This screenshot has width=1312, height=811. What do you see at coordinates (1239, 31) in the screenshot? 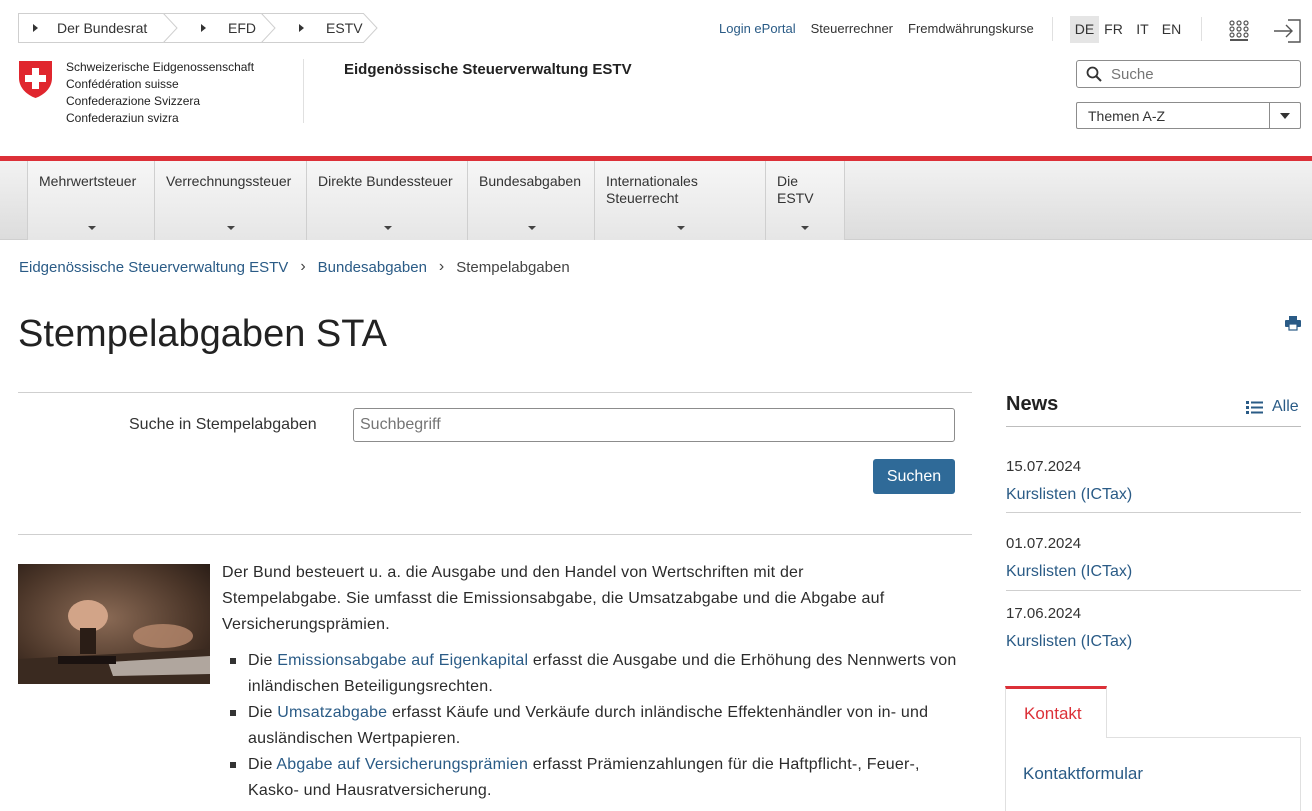
I see `apps-grid-icon` at bounding box center [1239, 31].